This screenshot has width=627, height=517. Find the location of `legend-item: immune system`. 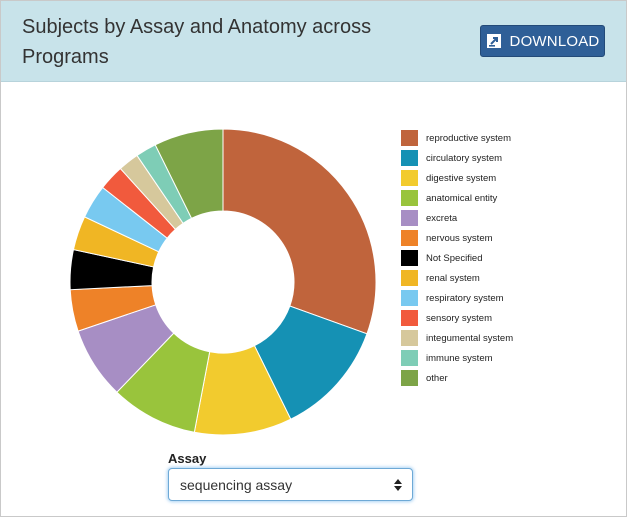

legend-item: immune system is located at coordinates (457, 358).